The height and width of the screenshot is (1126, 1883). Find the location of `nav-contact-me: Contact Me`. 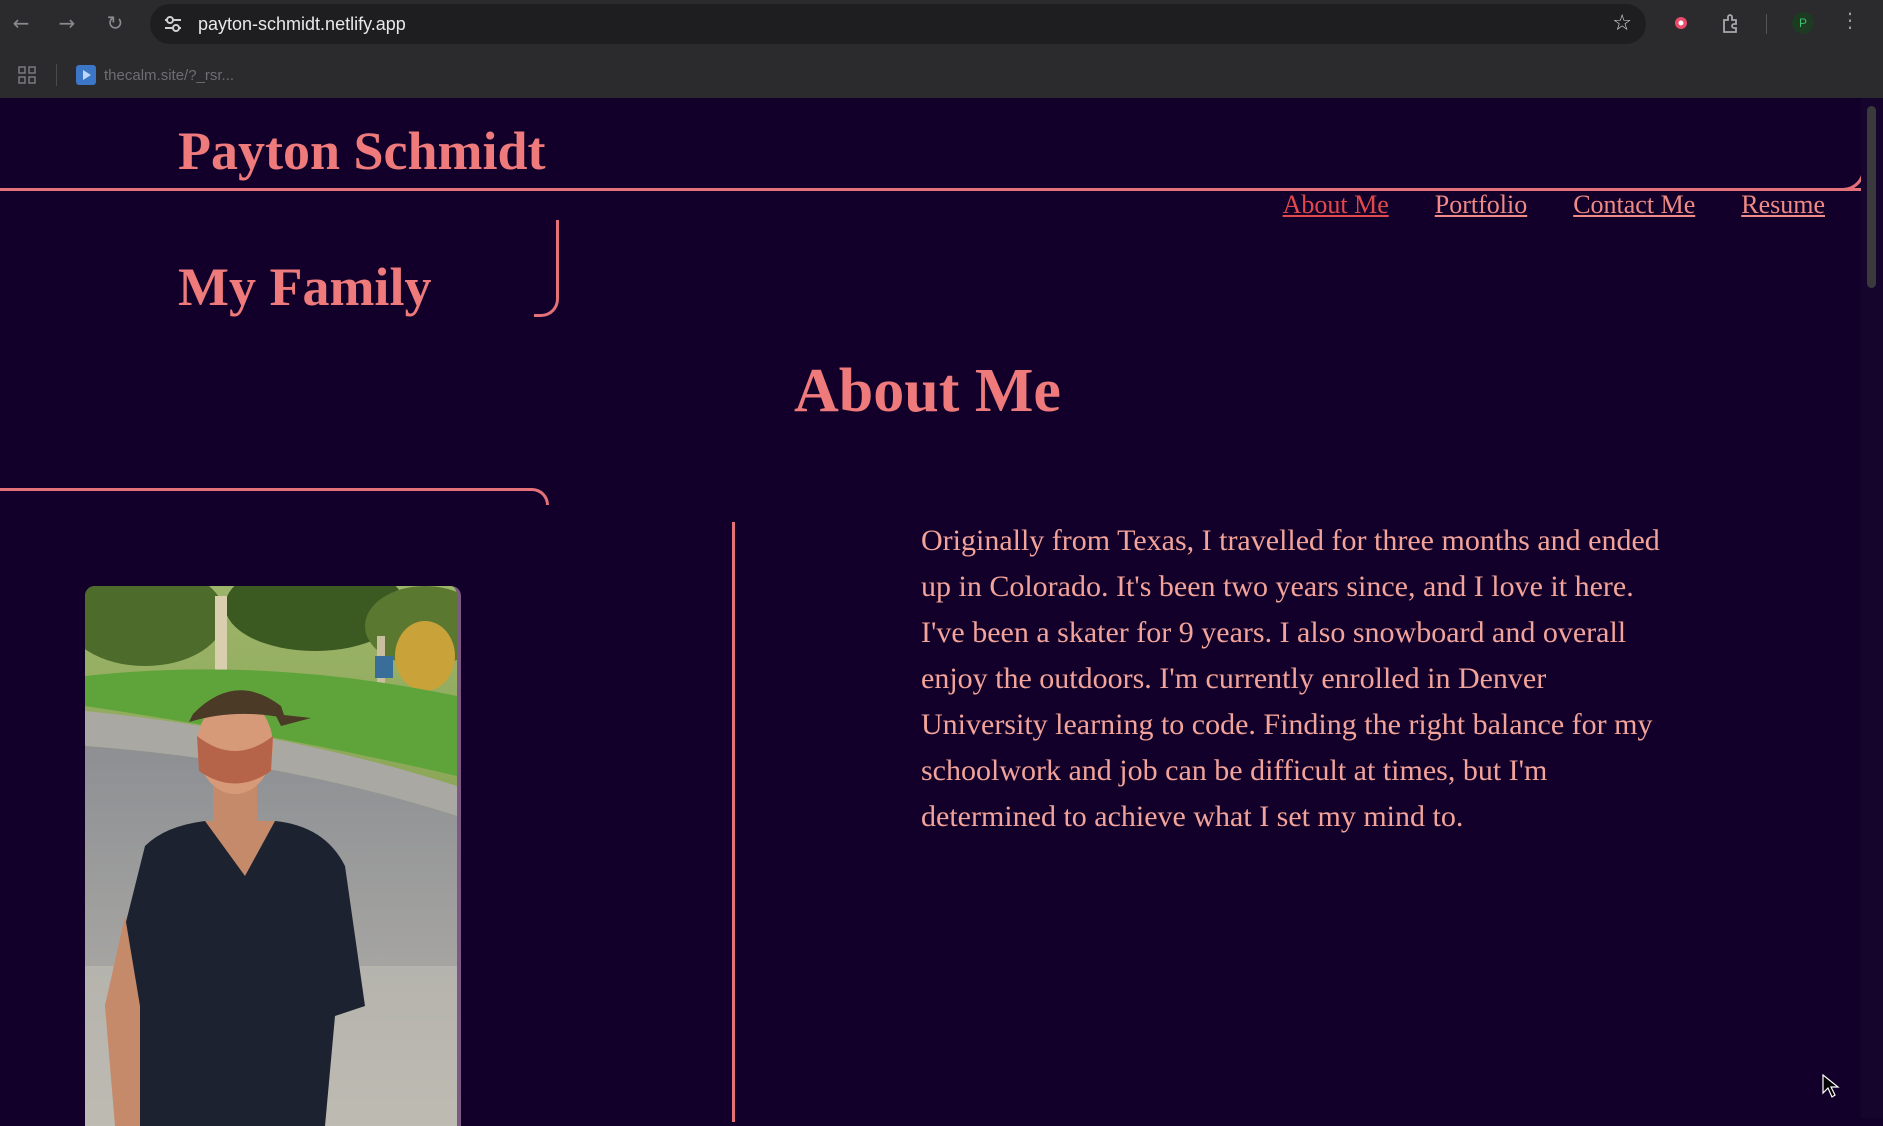

nav-contact-me: Contact Me is located at coordinates (1634, 205).